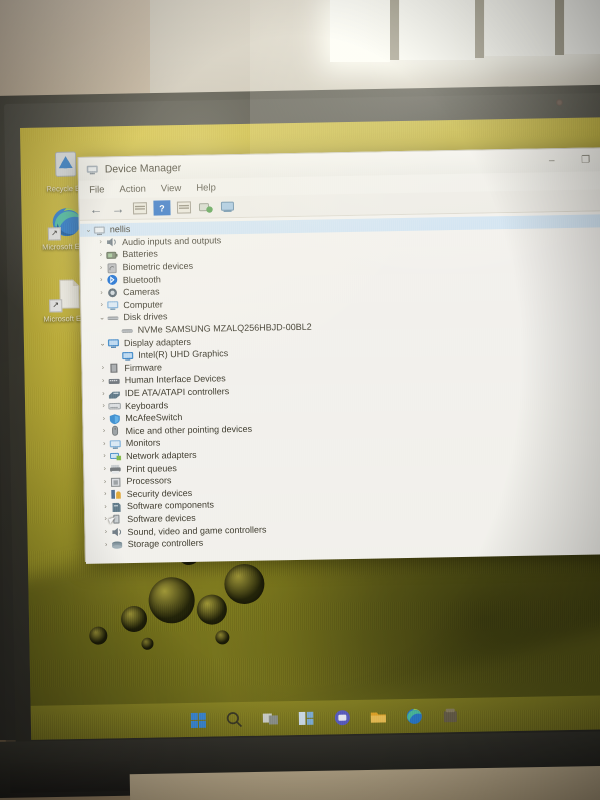  Describe the element at coordinates (170, 505) in the screenshot. I see `tree-item-label: Software components` at that location.